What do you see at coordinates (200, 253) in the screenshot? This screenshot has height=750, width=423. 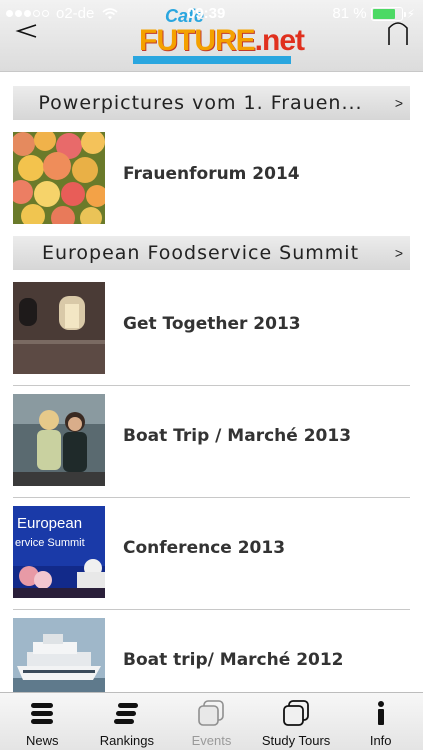 I see `section-title: European Foodservice Summit` at bounding box center [200, 253].